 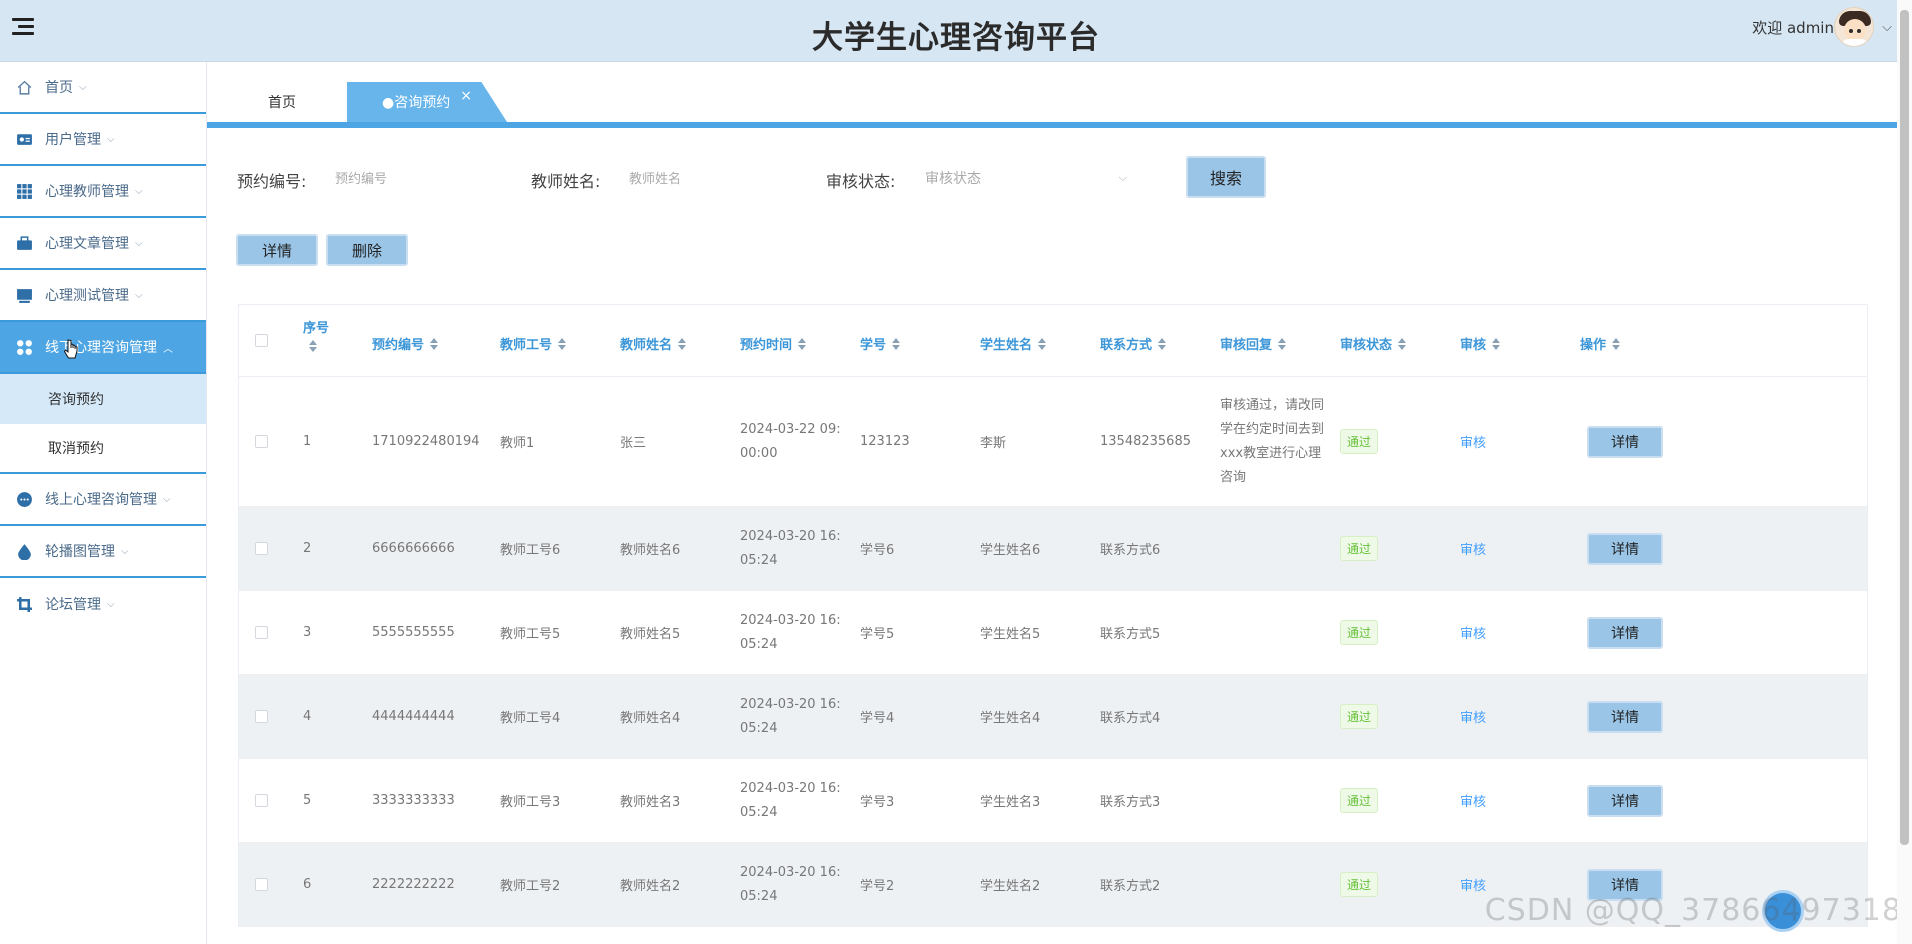 I want to click on booking-no-input, so click(x=415, y=178).